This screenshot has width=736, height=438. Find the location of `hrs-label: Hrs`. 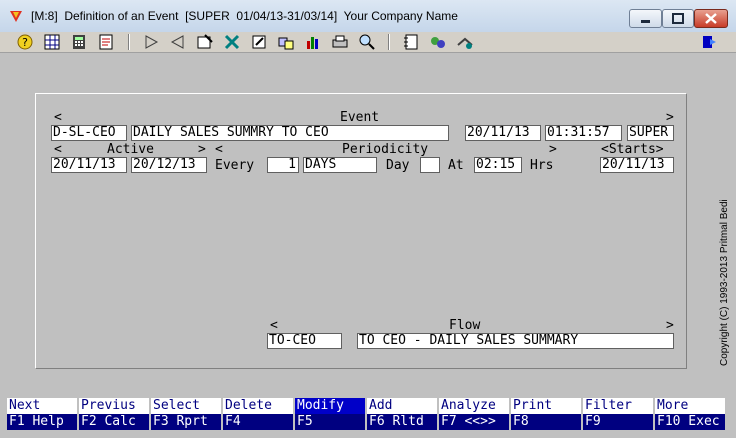

hrs-label: Hrs is located at coordinates (542, 165).